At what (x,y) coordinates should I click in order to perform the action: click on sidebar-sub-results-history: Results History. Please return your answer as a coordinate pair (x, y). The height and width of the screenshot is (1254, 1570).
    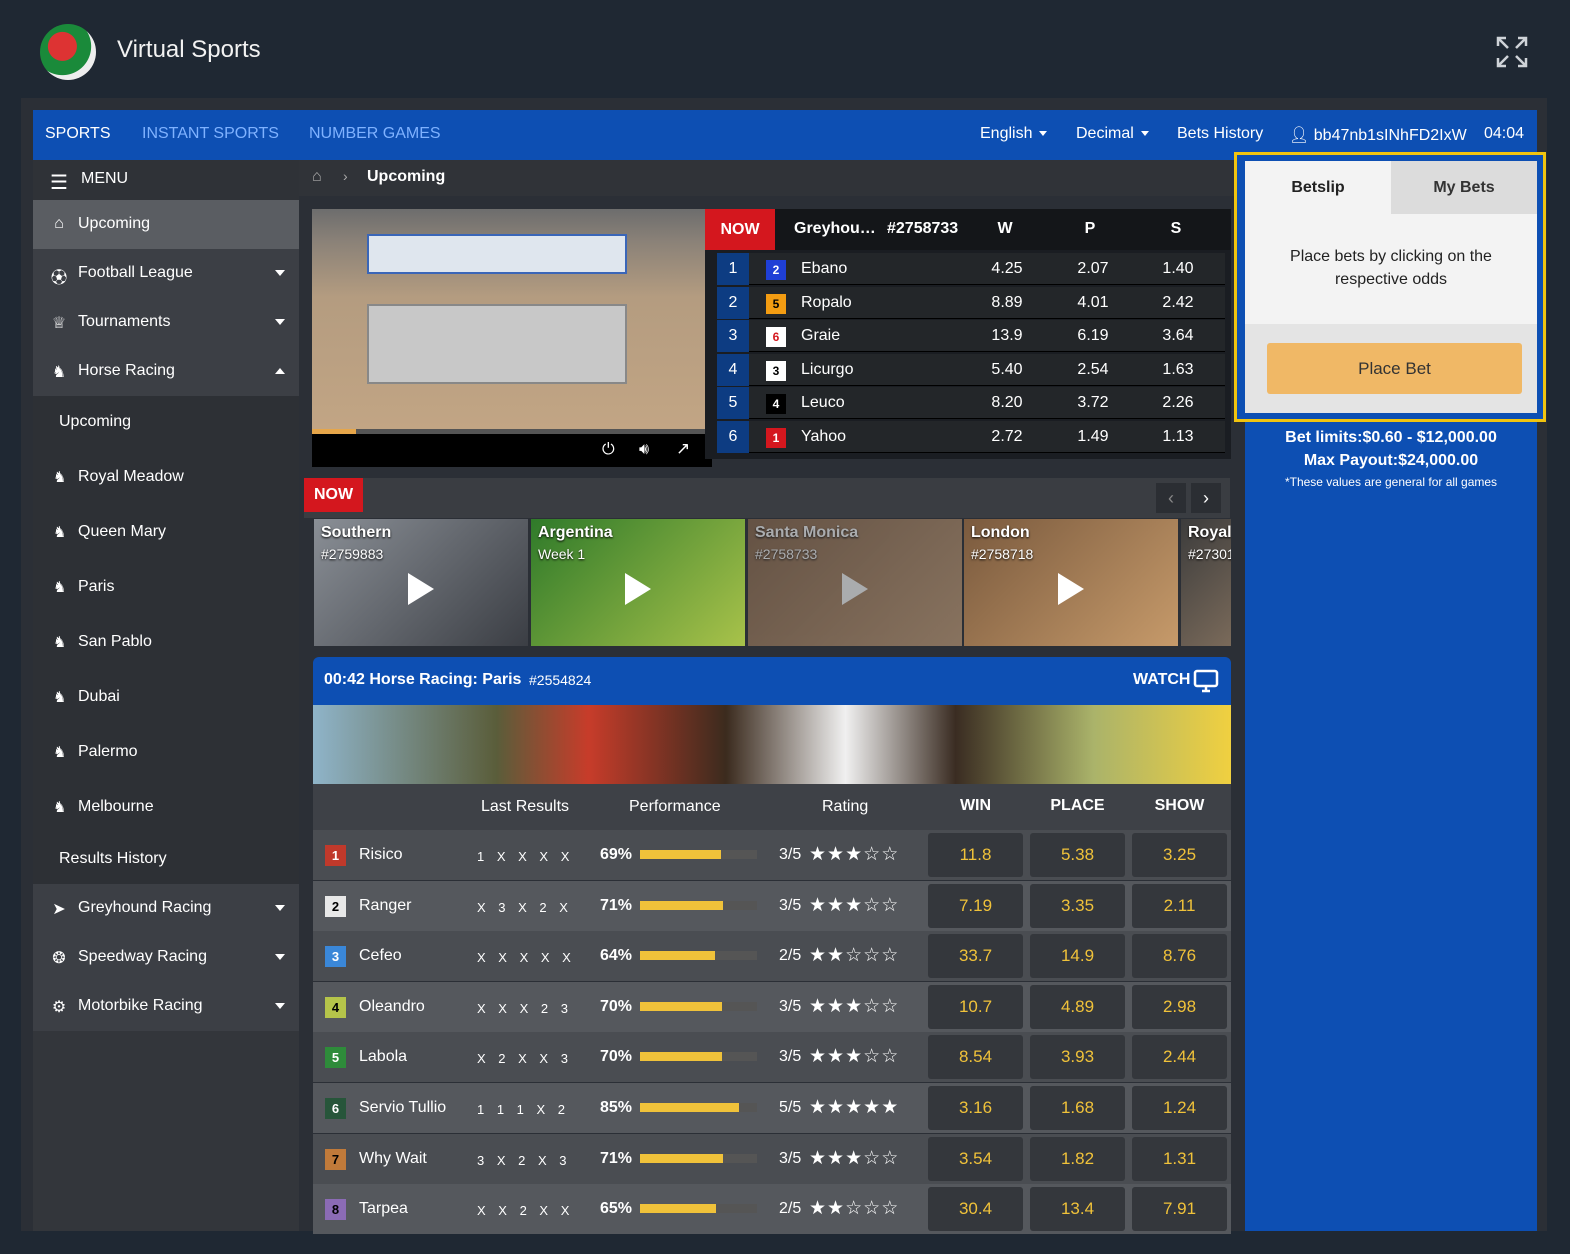
    Looking at the image, I should click on (166, 860).